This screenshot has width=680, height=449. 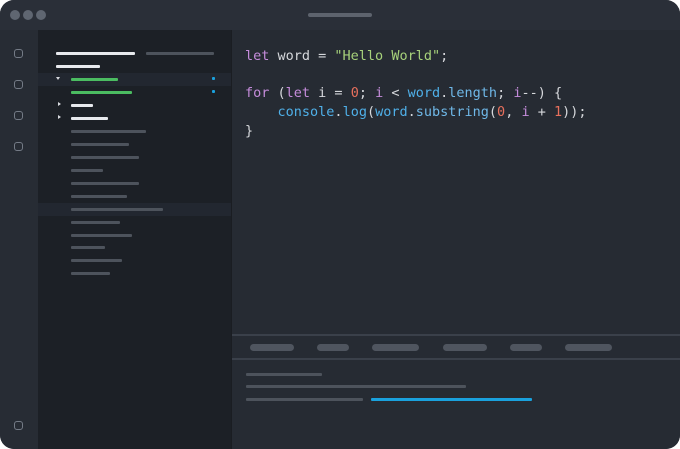 I want to click on code-token: "Hello World", so click(x=387, y=56).